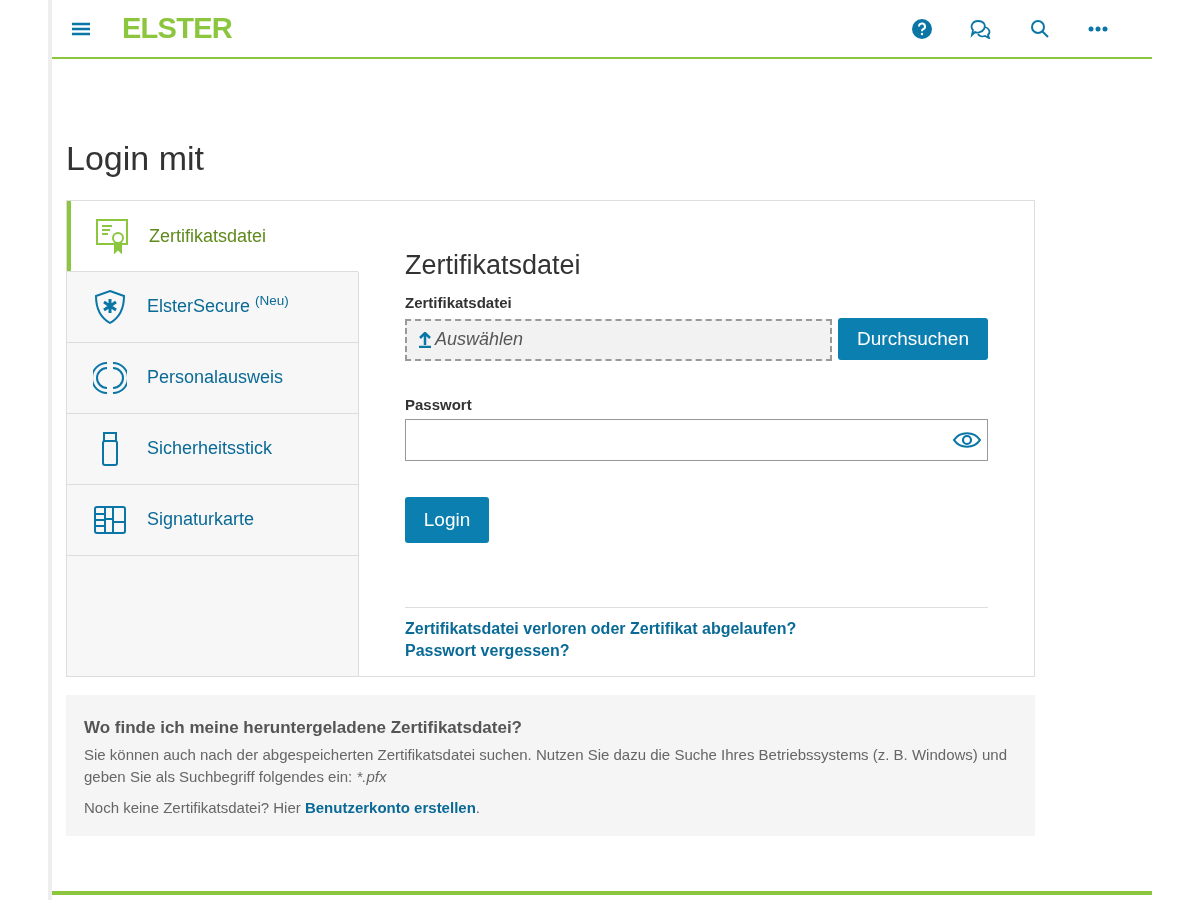 The image size is (1200, 900). Describe the element at coordinates (459, 303) in the screenshot. I see `field-label: Zertifikatsdatei` at that location.